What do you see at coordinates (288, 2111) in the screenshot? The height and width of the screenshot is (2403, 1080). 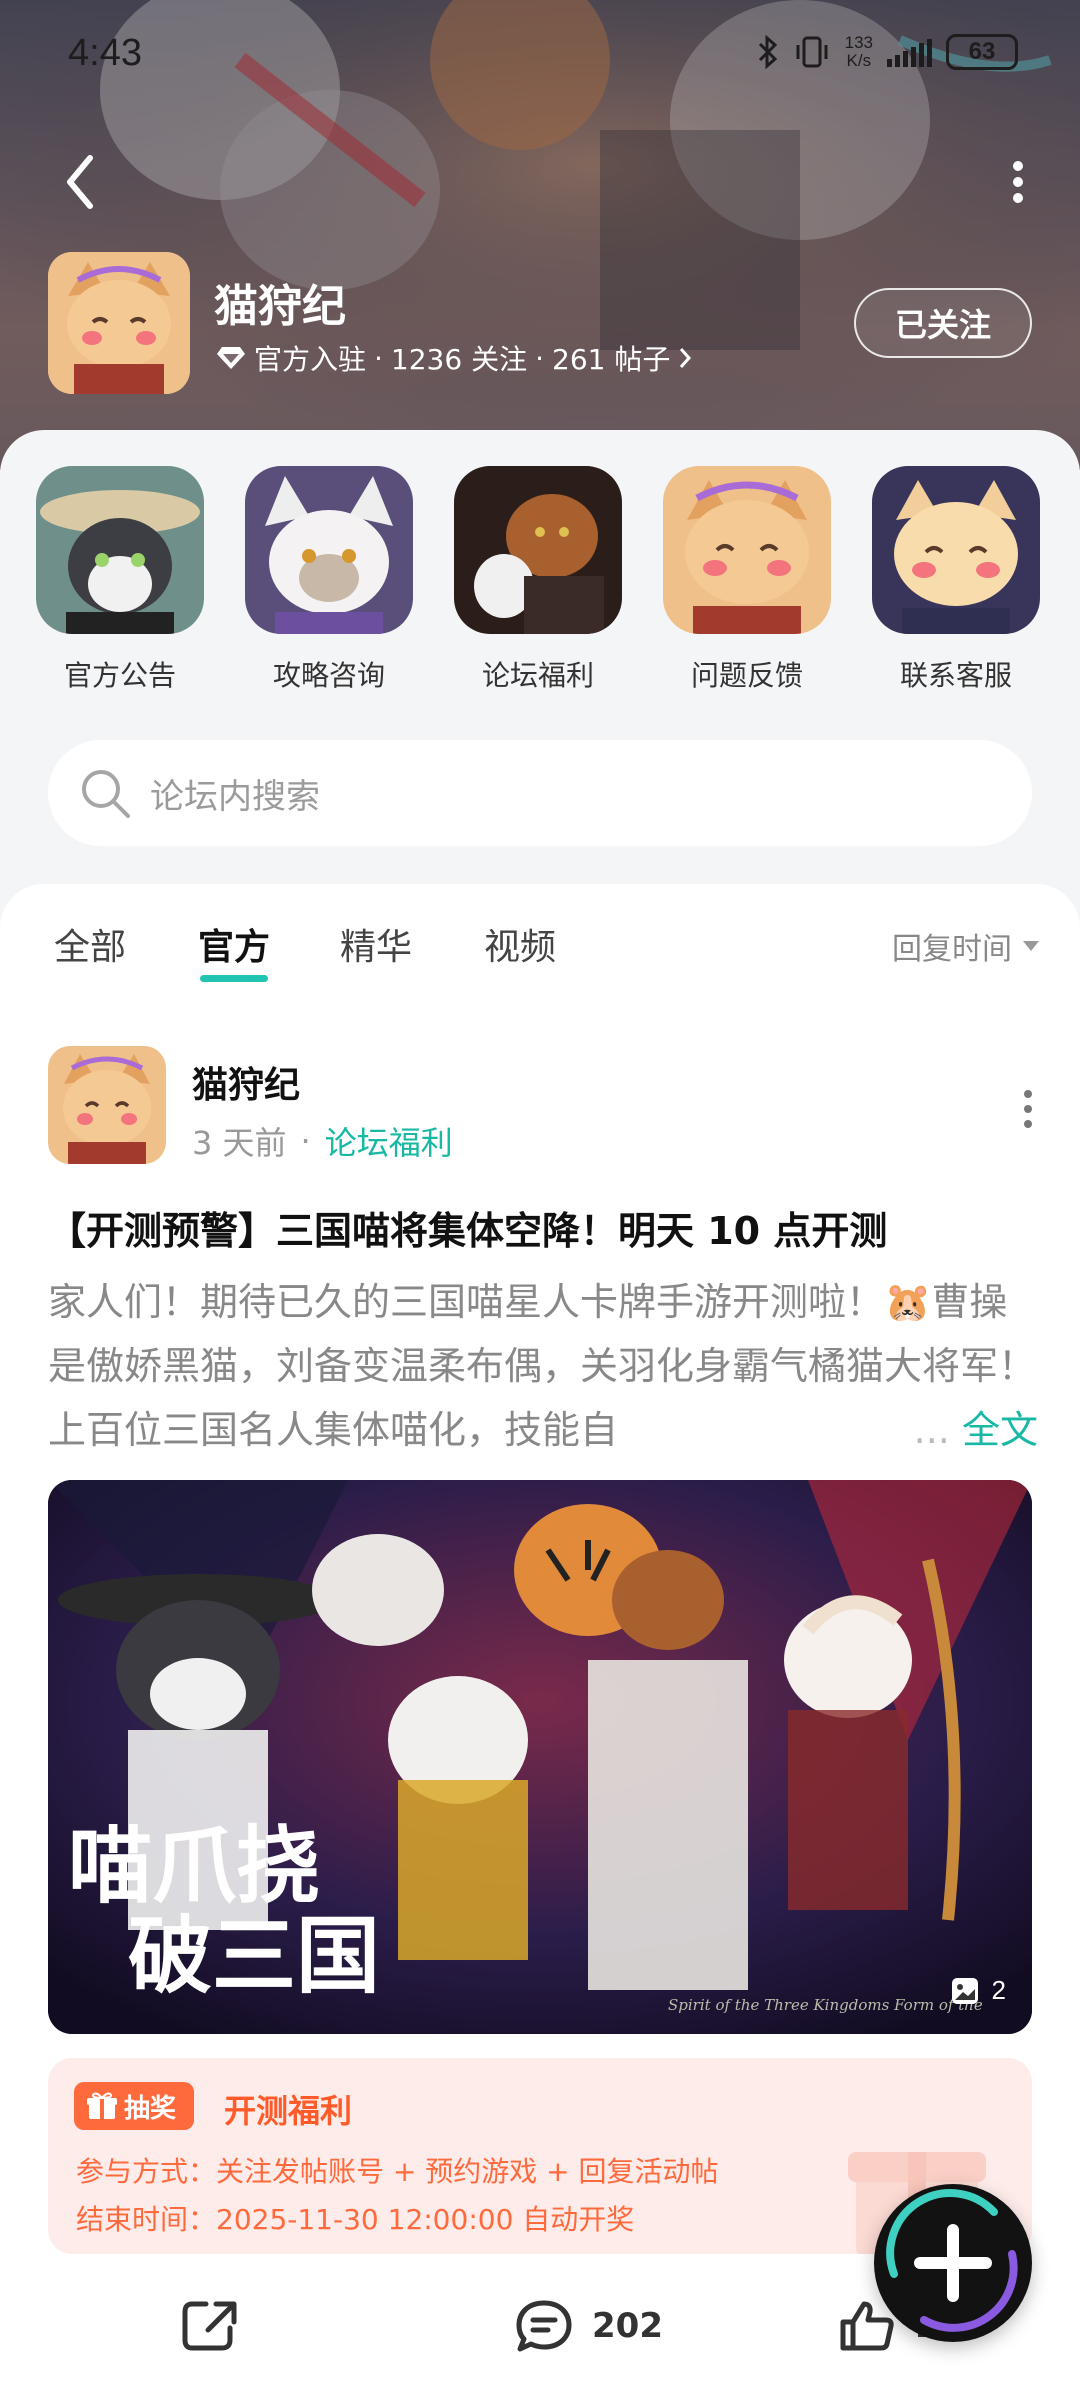 I see `lottery-title: 开测福利` at bounding box center [288, 2111].